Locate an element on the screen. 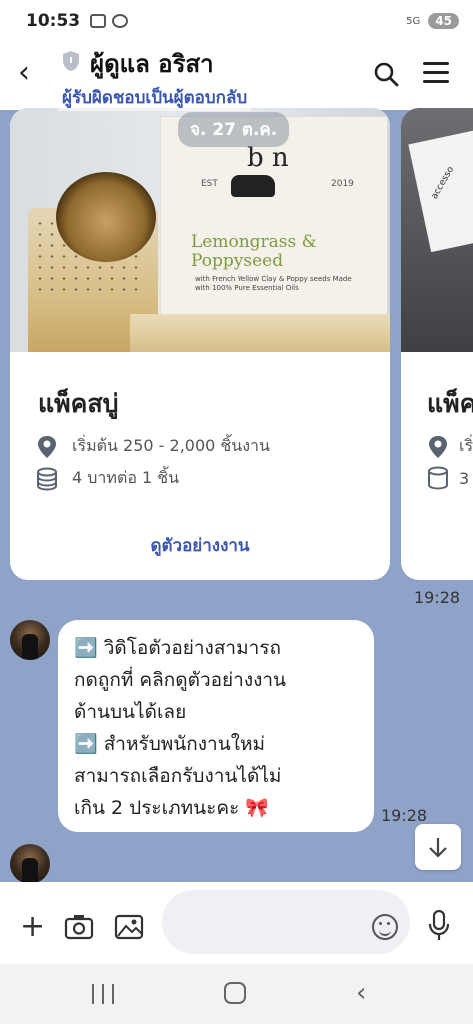  message-line: กดถูกที่ คลิกดูตัวอย่างงาน is located at coordinates (180, 680).